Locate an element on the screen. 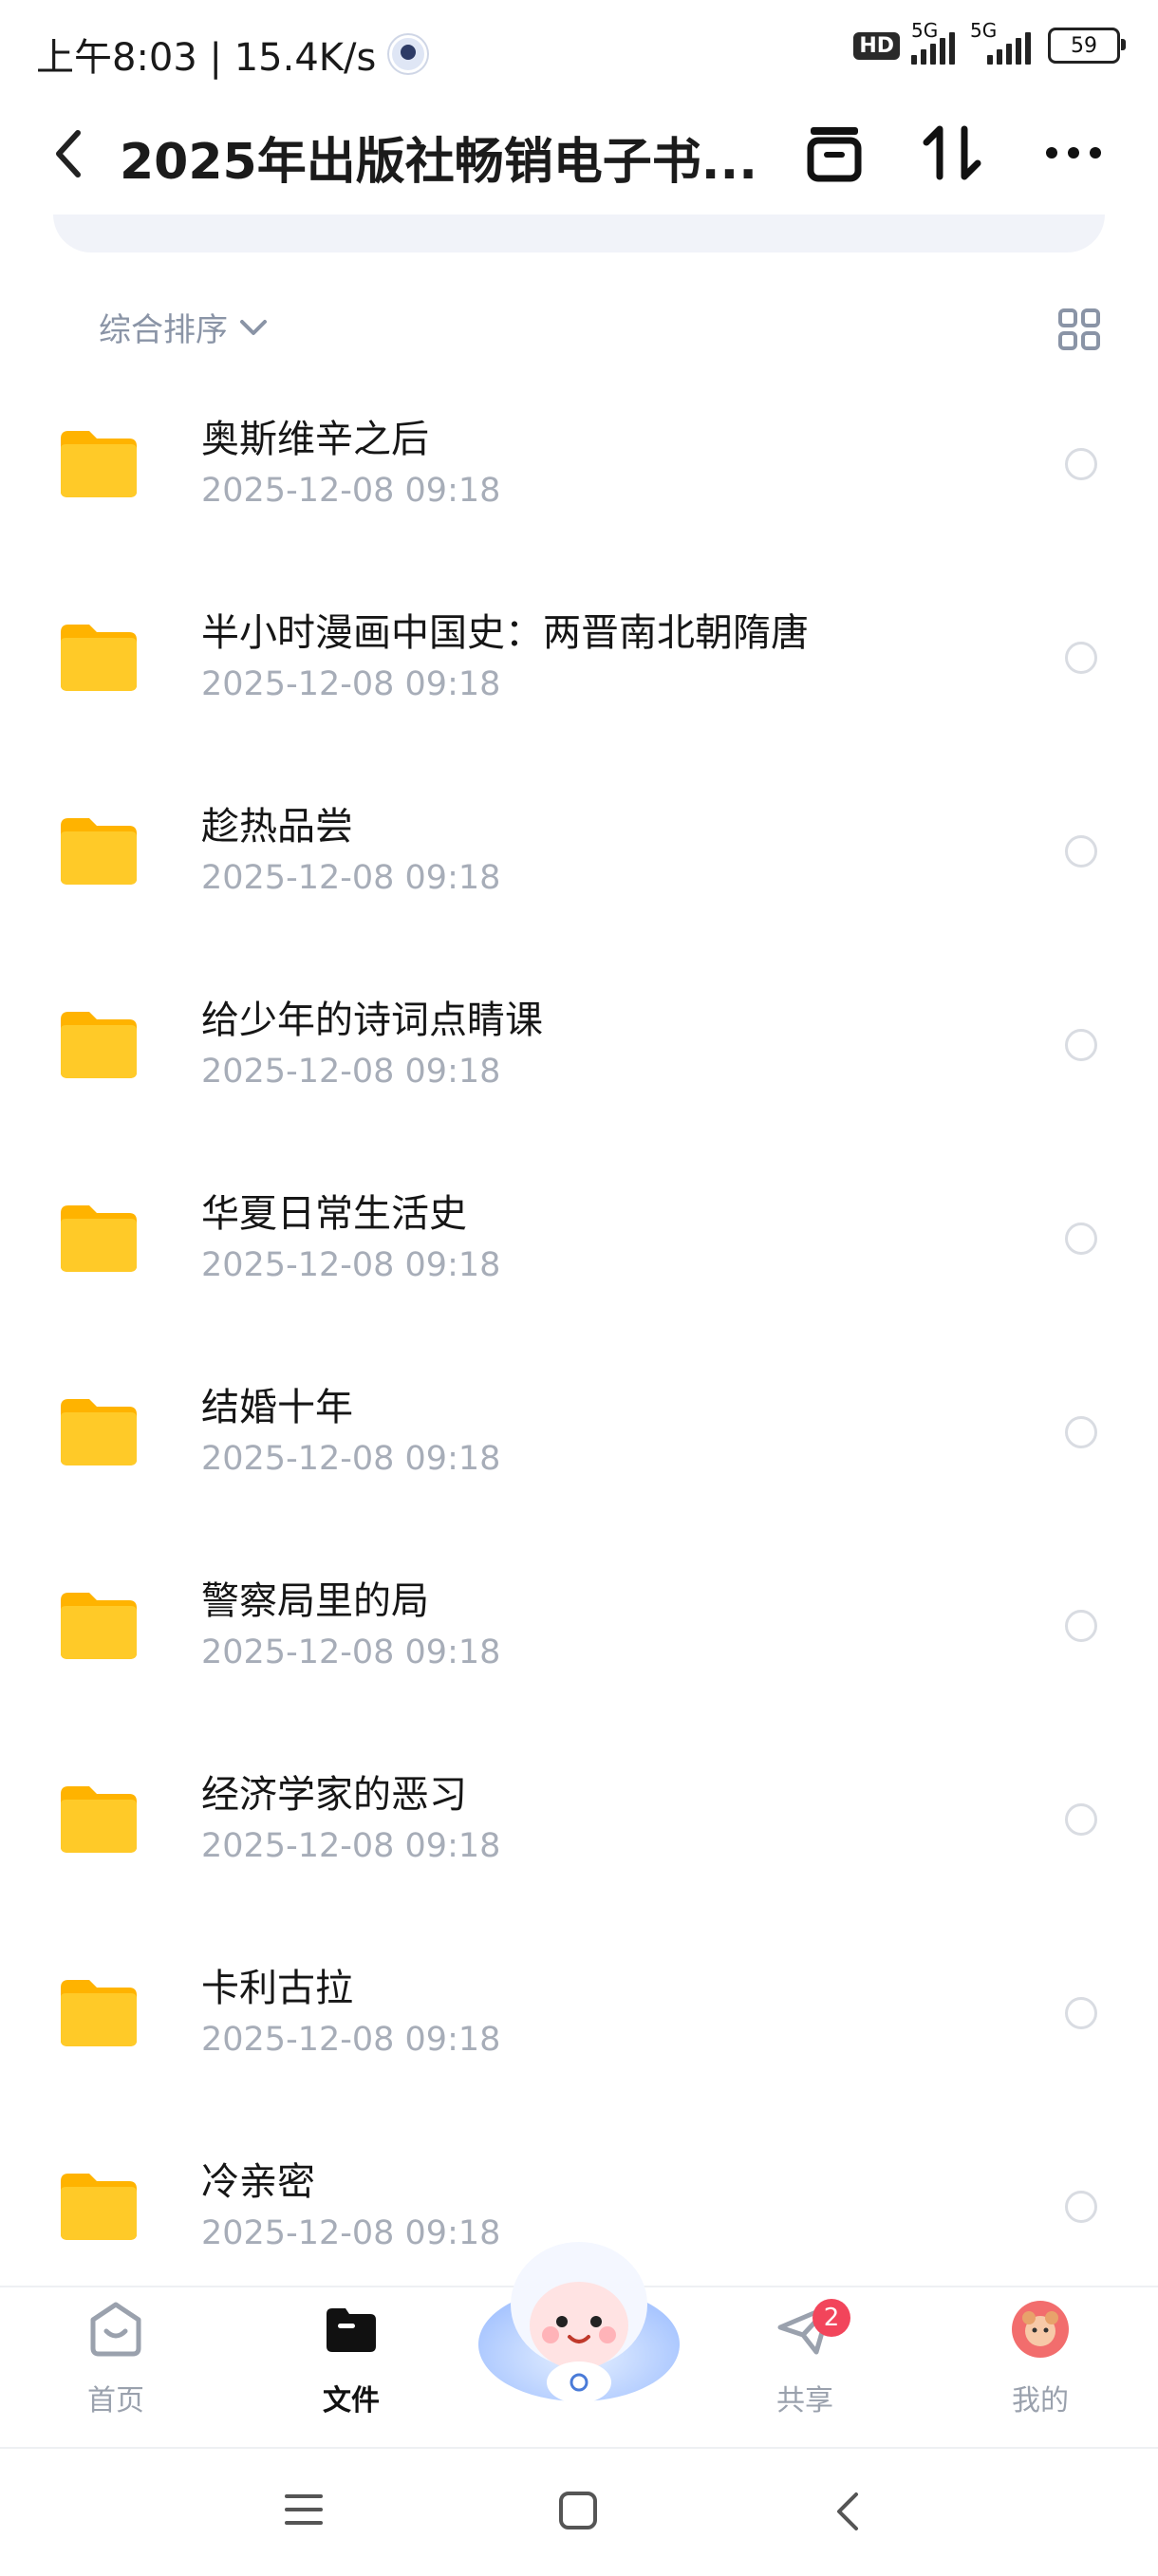  file-name: 冷亲密 is located at coordinates (258, 2182).